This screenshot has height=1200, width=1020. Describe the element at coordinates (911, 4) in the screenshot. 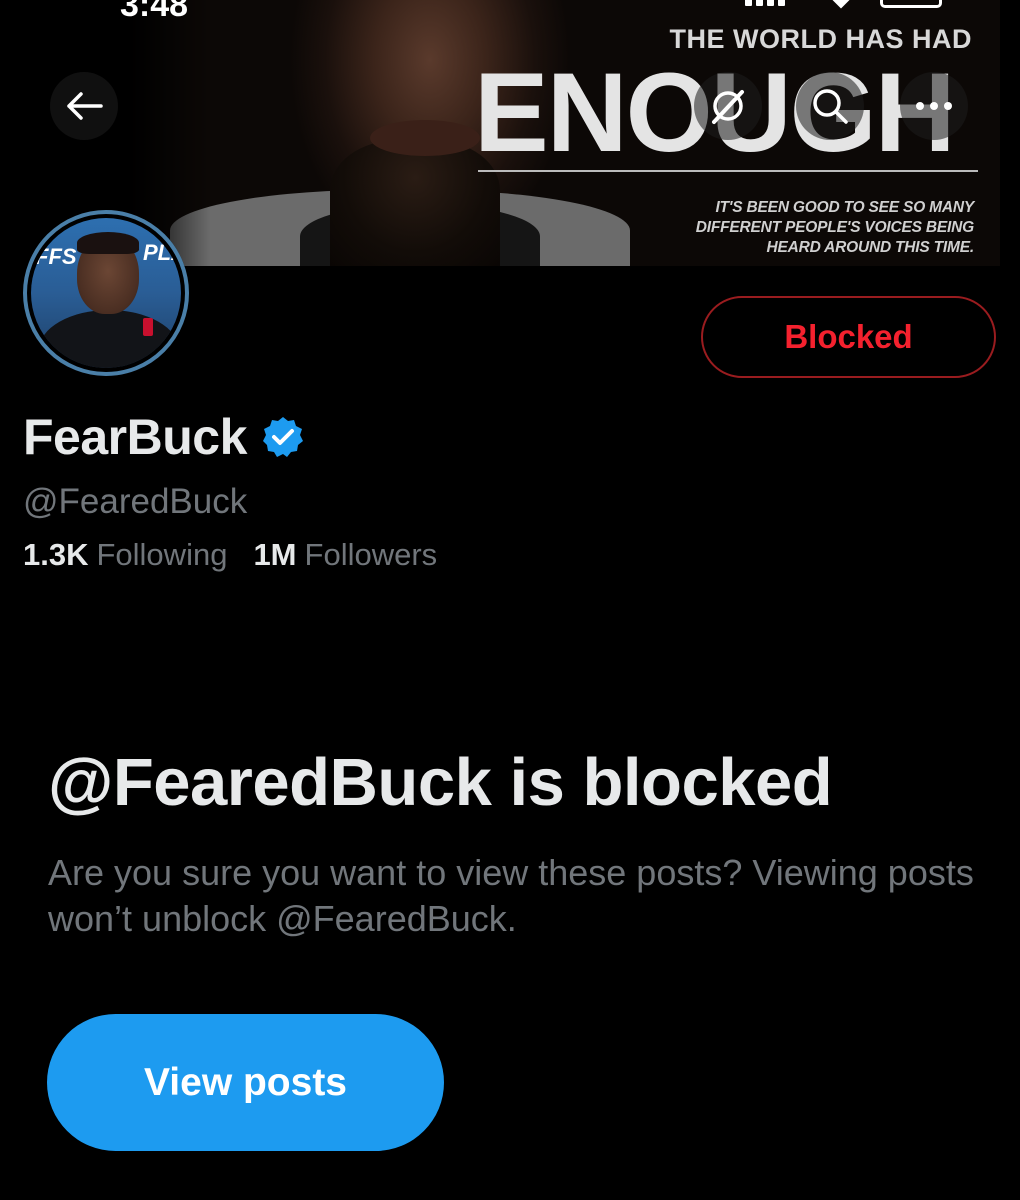

I see `battery-icon` at that location.